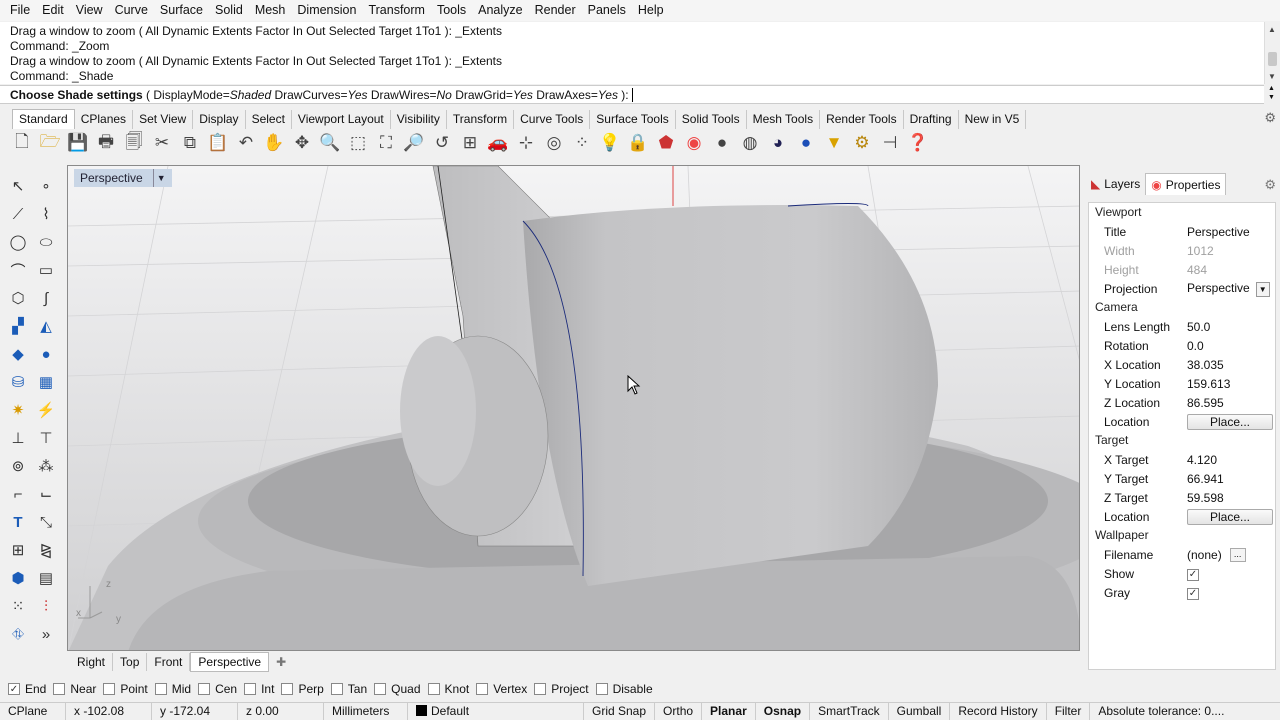 Image resolution: width=1280 pixels, height=720 pixels. What do you see at coordinates (46, 578) in the screenshot?
I see `hatch-icon: ▤` at bounding box center [46, 578].